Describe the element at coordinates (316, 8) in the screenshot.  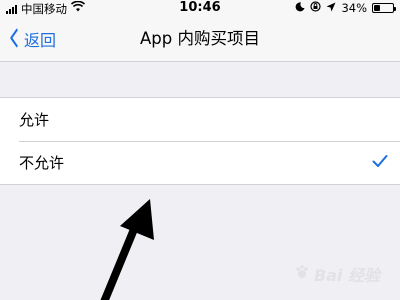
I see `rotation-lock-icon` at that location.